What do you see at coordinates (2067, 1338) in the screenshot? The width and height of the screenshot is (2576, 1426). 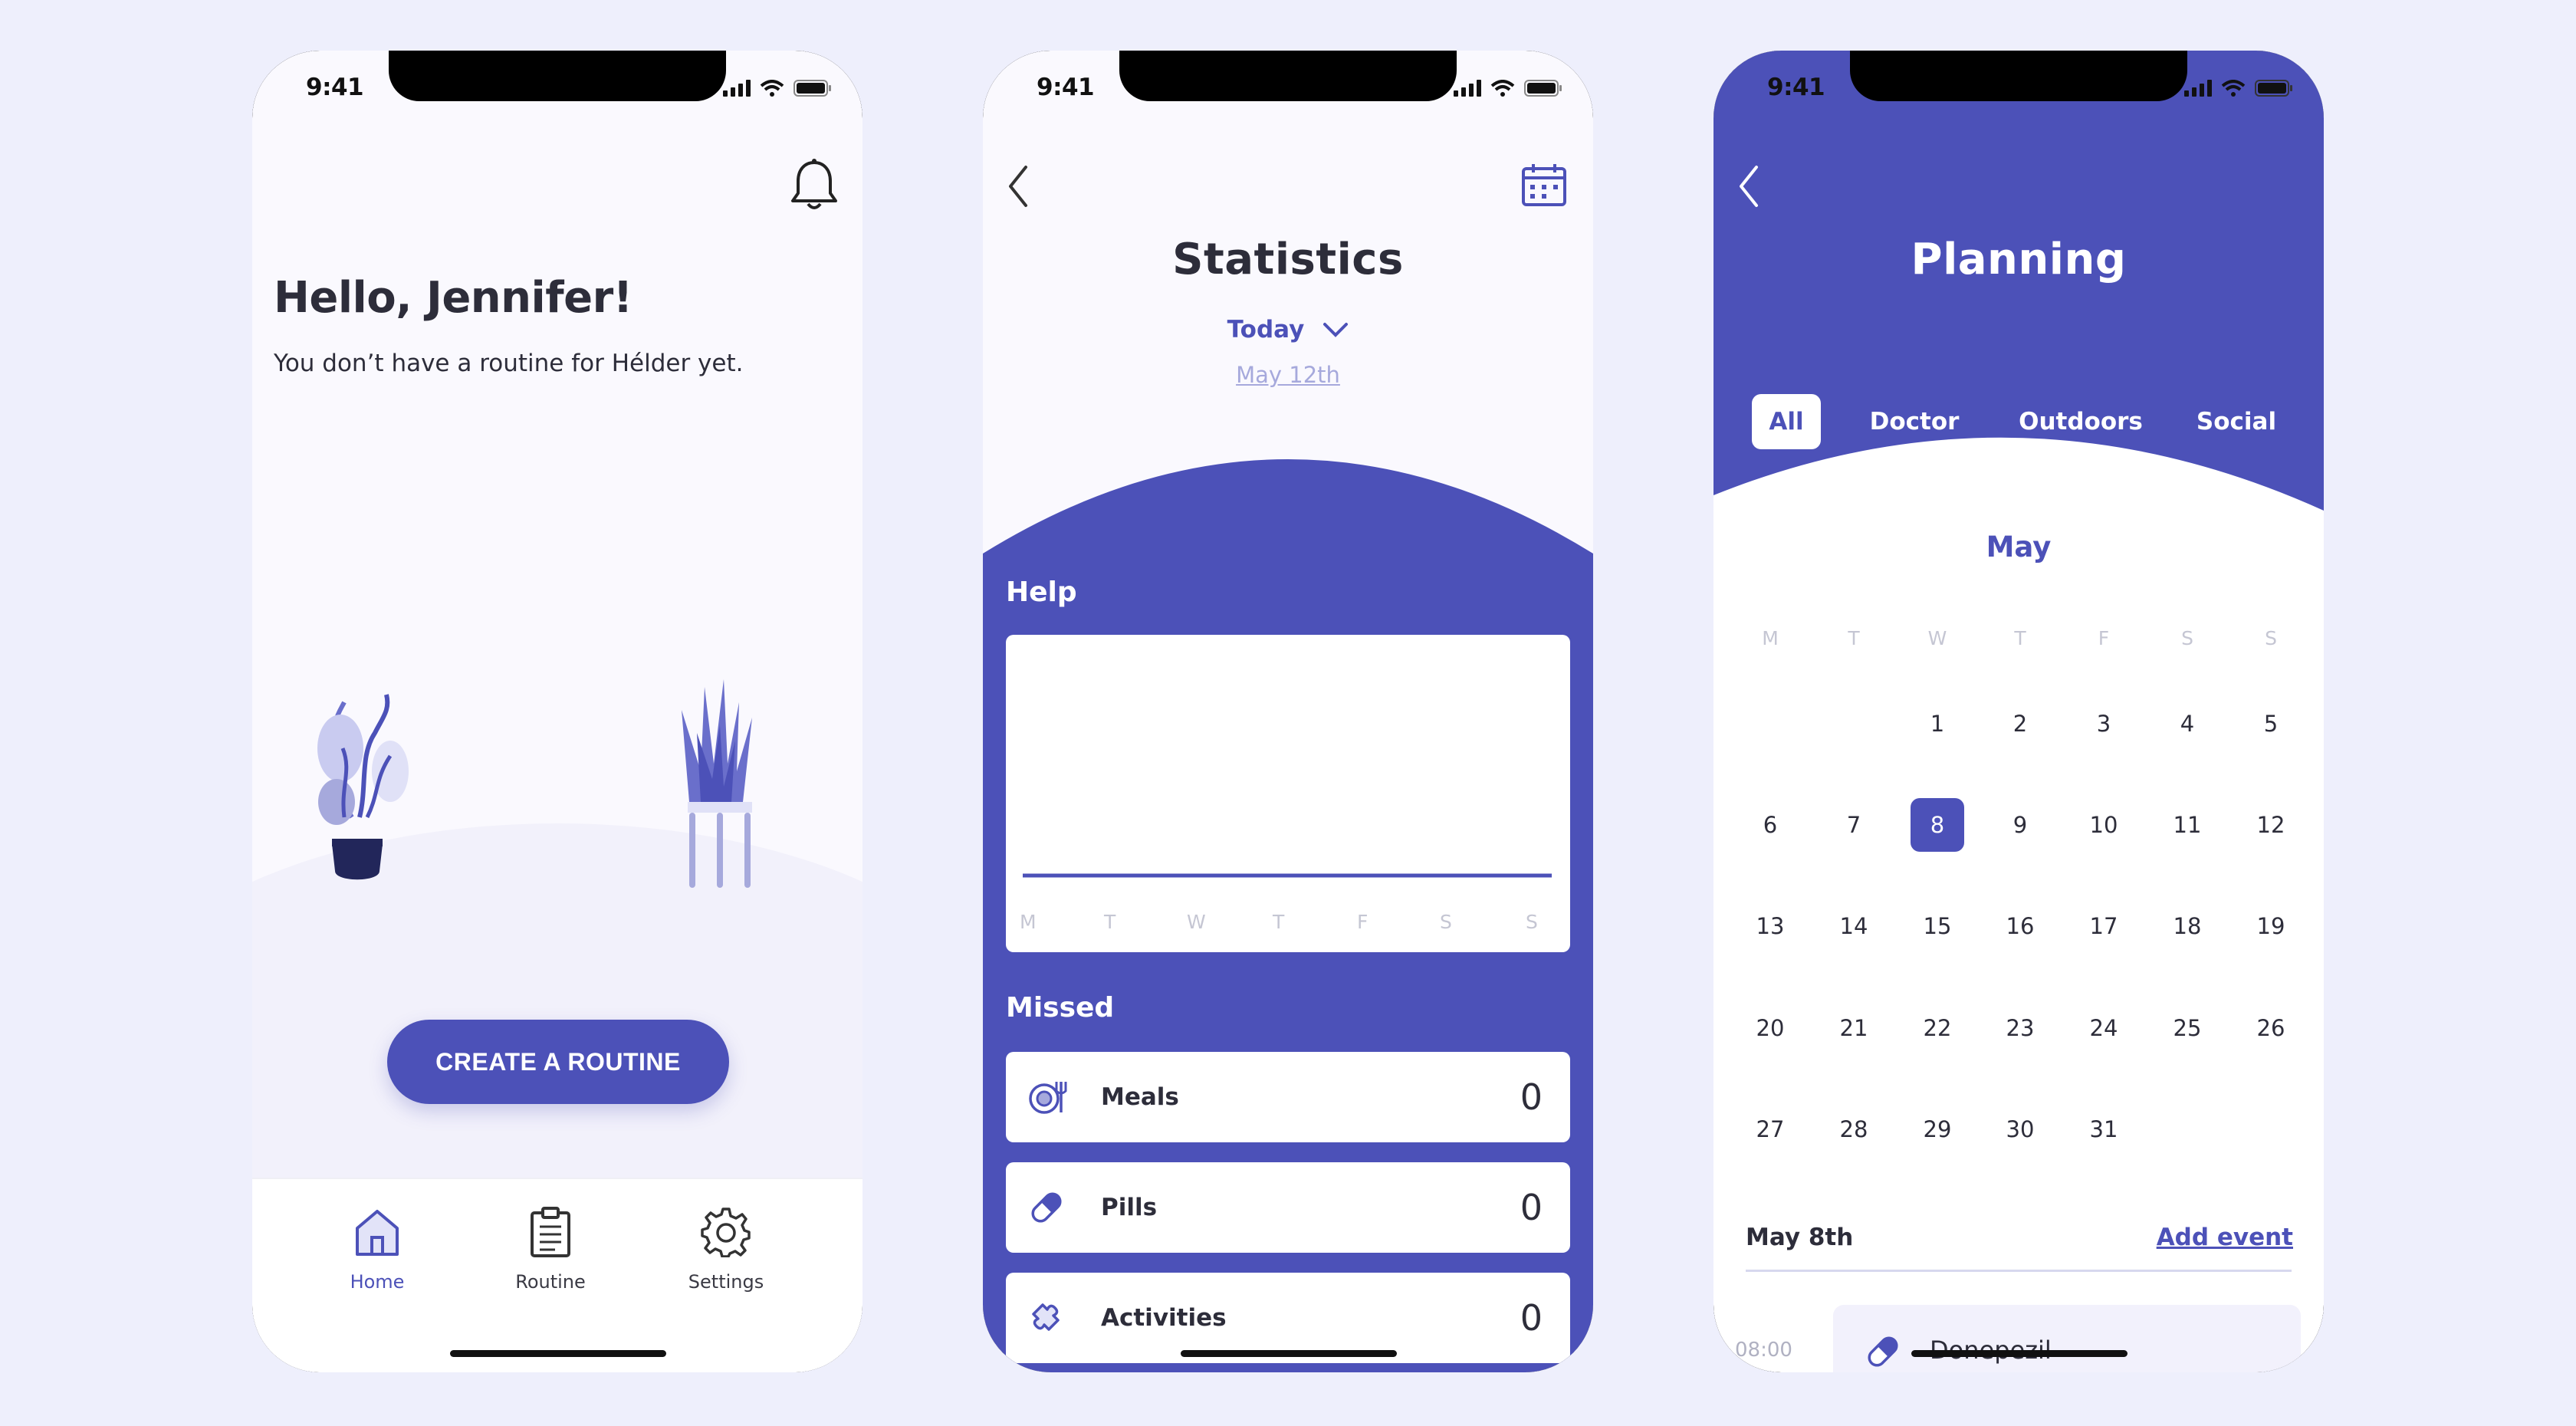 I see `event-card: Donepezil` at bounding box center [2067, 1338].